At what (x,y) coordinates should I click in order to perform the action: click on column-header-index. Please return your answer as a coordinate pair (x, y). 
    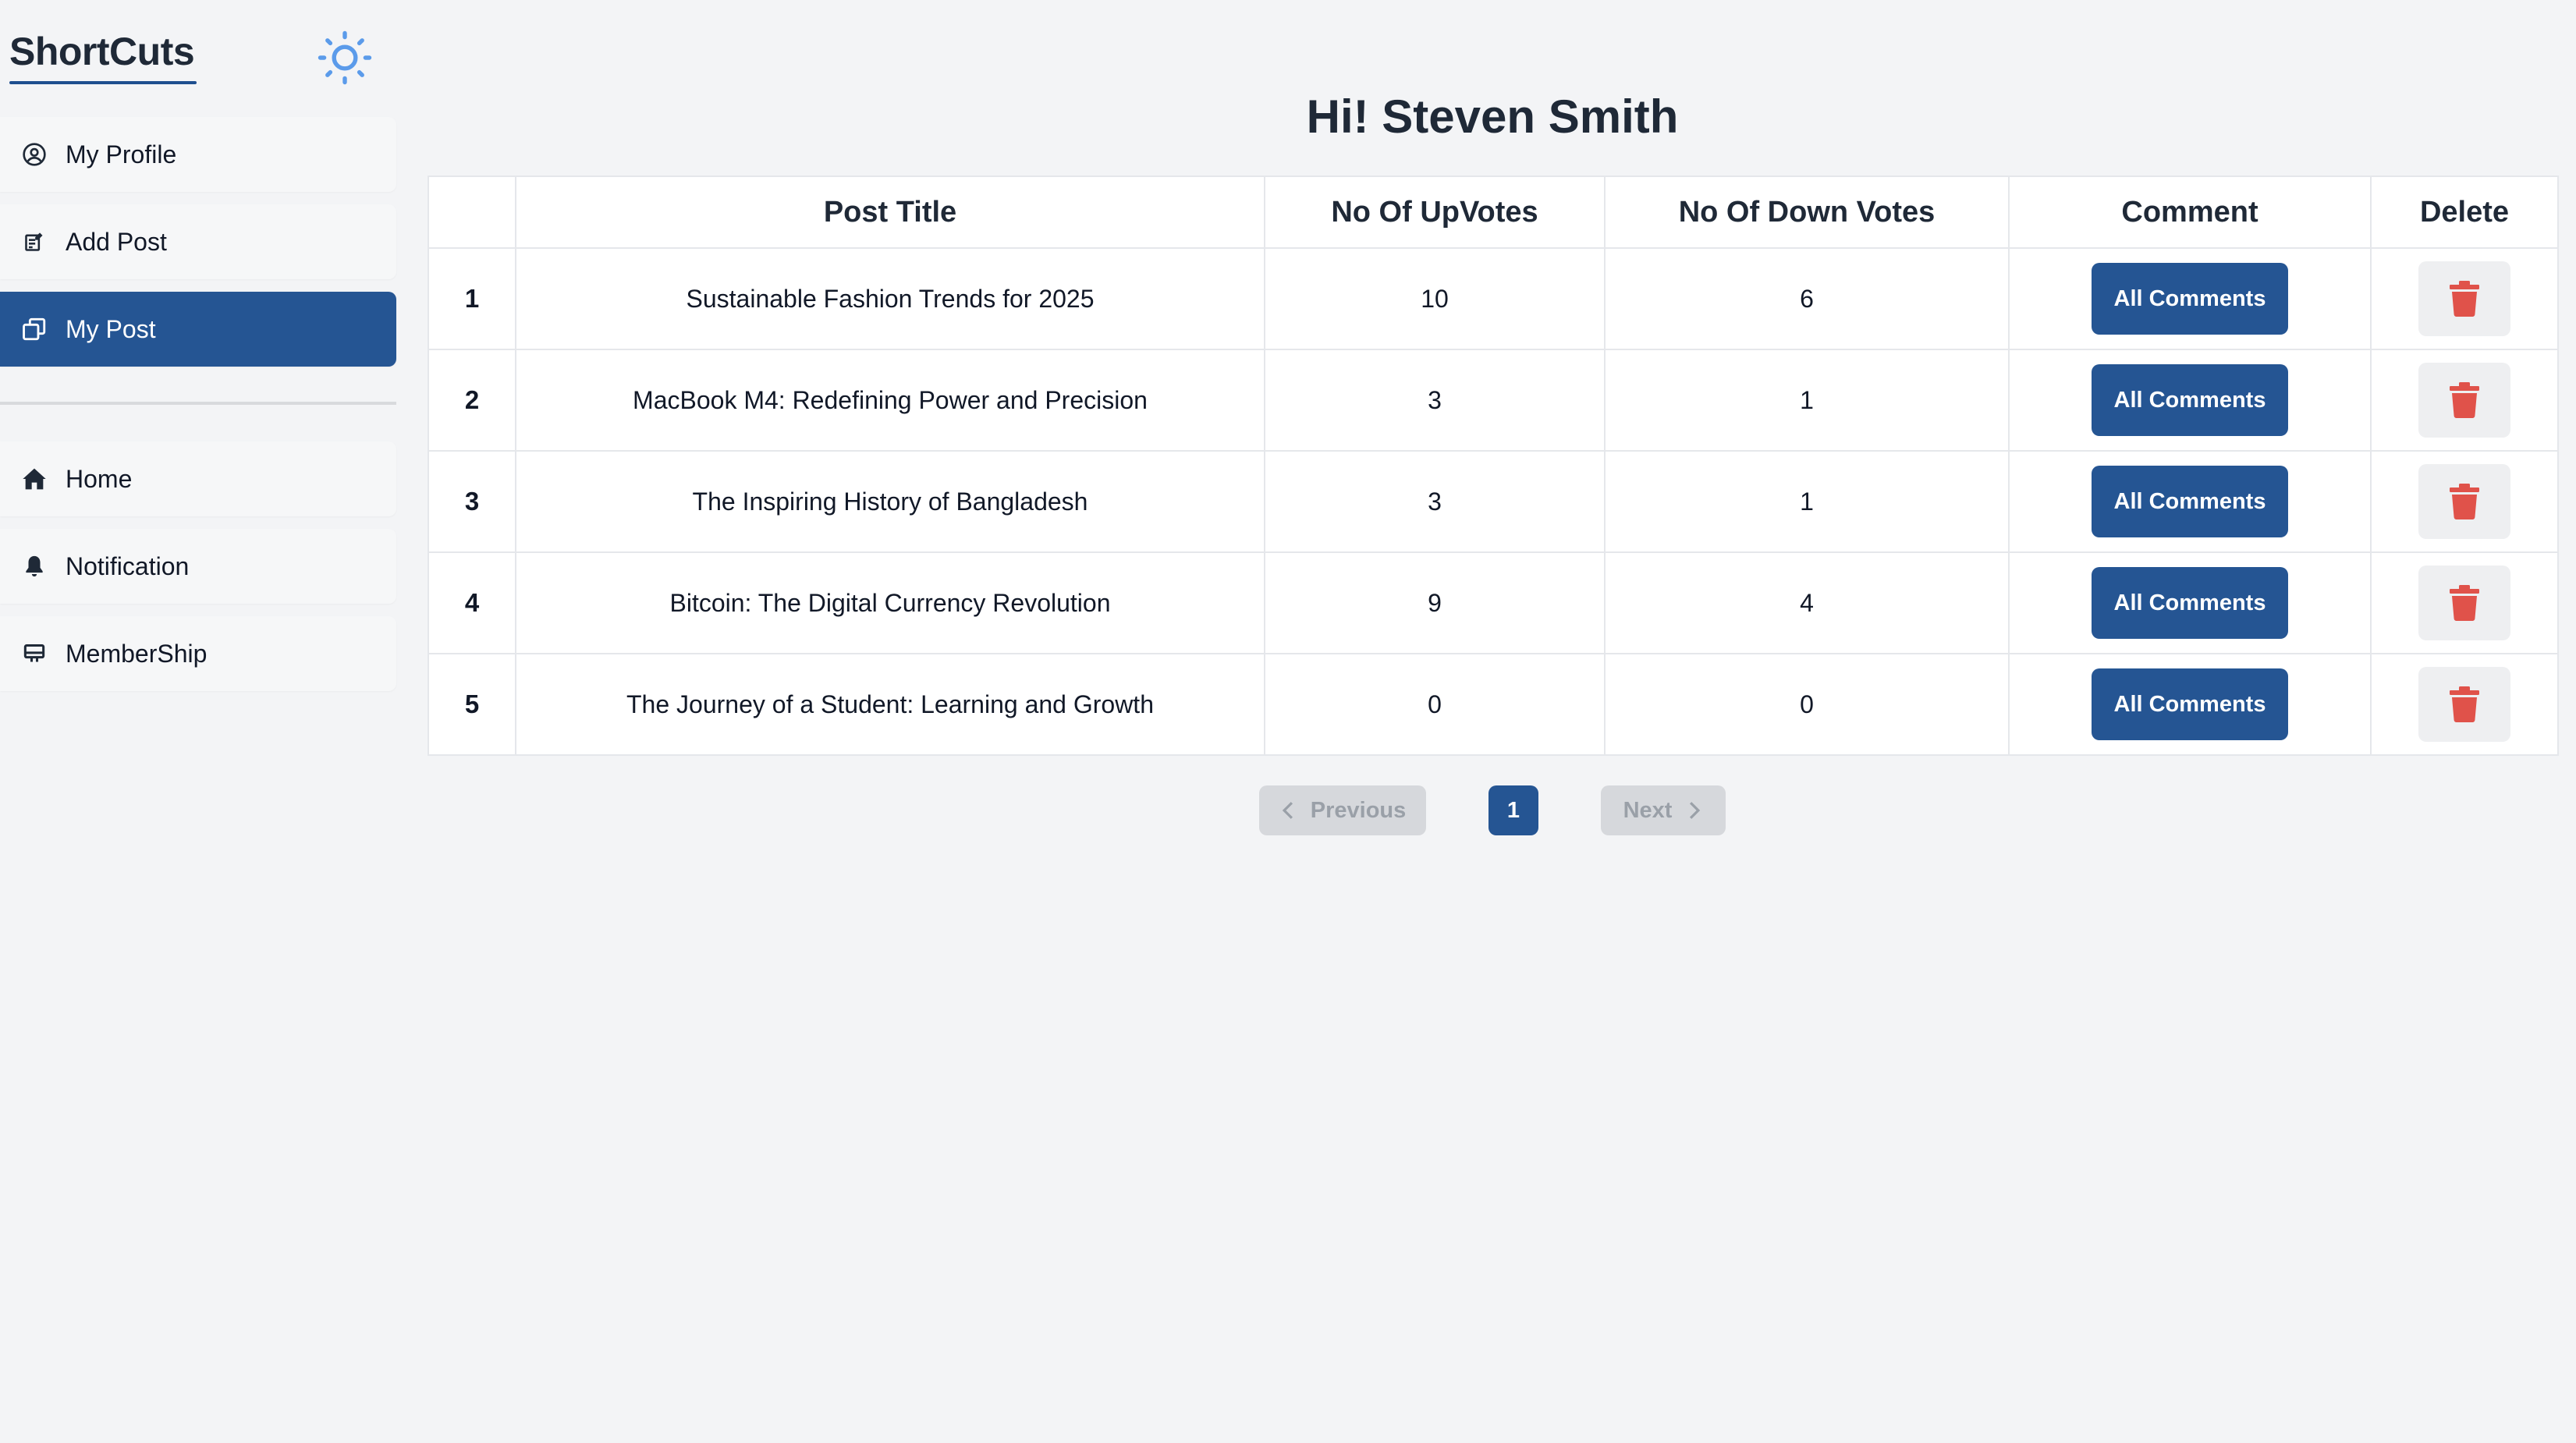
    Looking at the image, I should click on (472, 213).